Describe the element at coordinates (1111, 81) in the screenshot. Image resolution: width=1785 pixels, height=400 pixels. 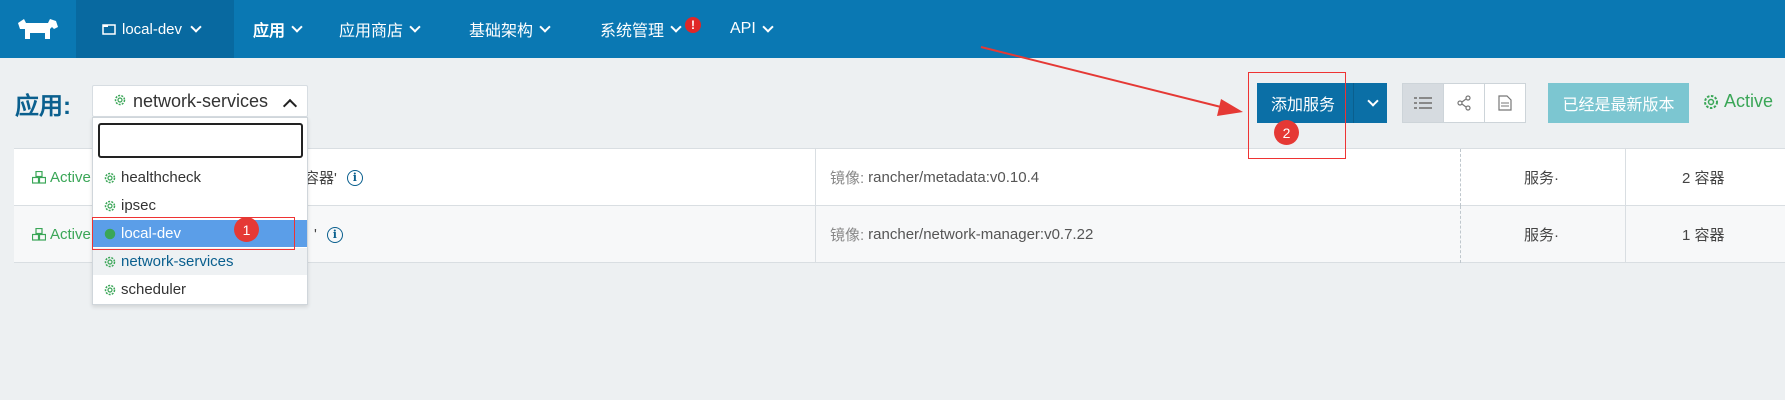
I see `annotation-arrow` at that location.